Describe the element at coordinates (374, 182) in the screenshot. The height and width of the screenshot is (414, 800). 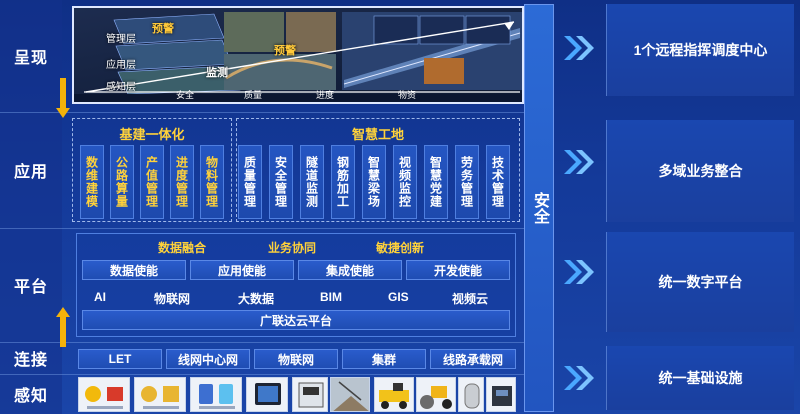
I see `app-card: 智慧梁场` at that location.